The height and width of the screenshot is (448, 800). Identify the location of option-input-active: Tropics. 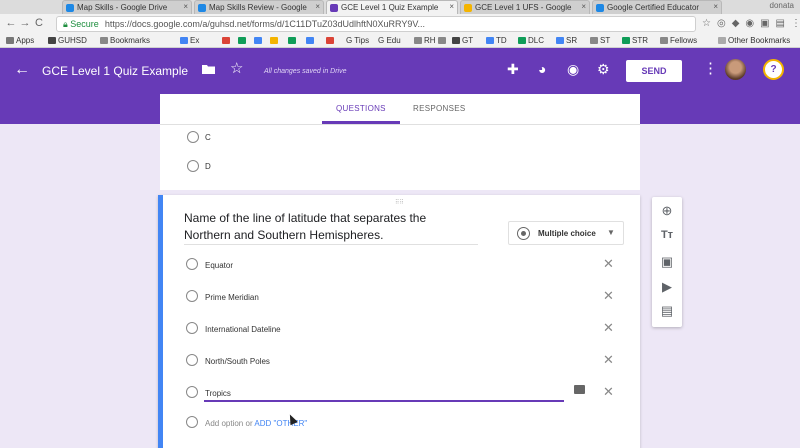
(218, 393).